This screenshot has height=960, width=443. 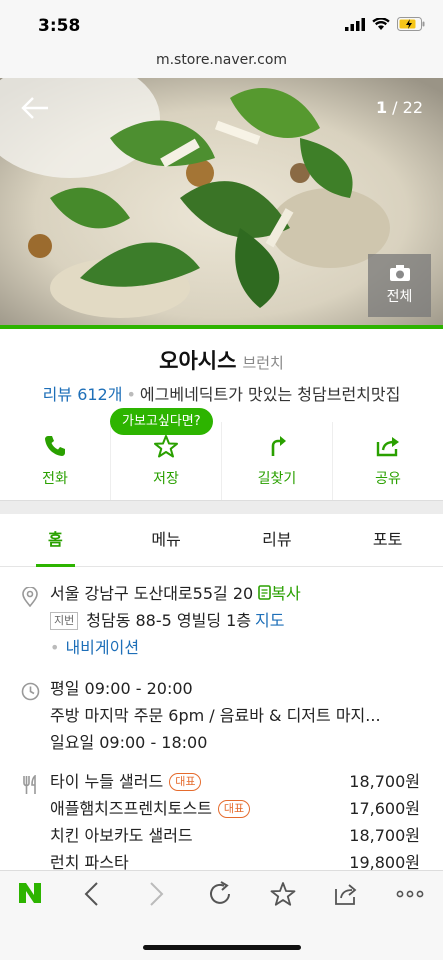 I want to click on back-arrow-icon, so click(x=35, y=108).